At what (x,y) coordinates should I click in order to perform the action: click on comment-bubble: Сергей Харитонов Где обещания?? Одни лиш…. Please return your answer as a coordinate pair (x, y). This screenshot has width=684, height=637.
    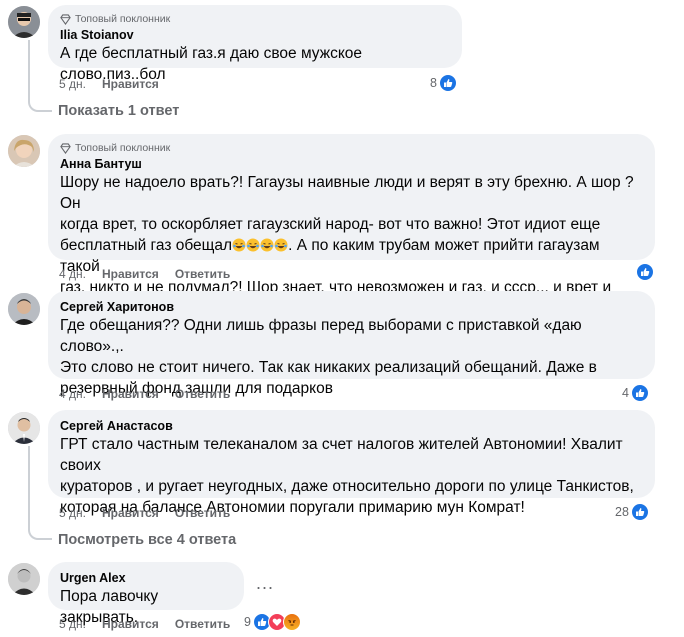
    Looking at the image, I should click on (351, 344).